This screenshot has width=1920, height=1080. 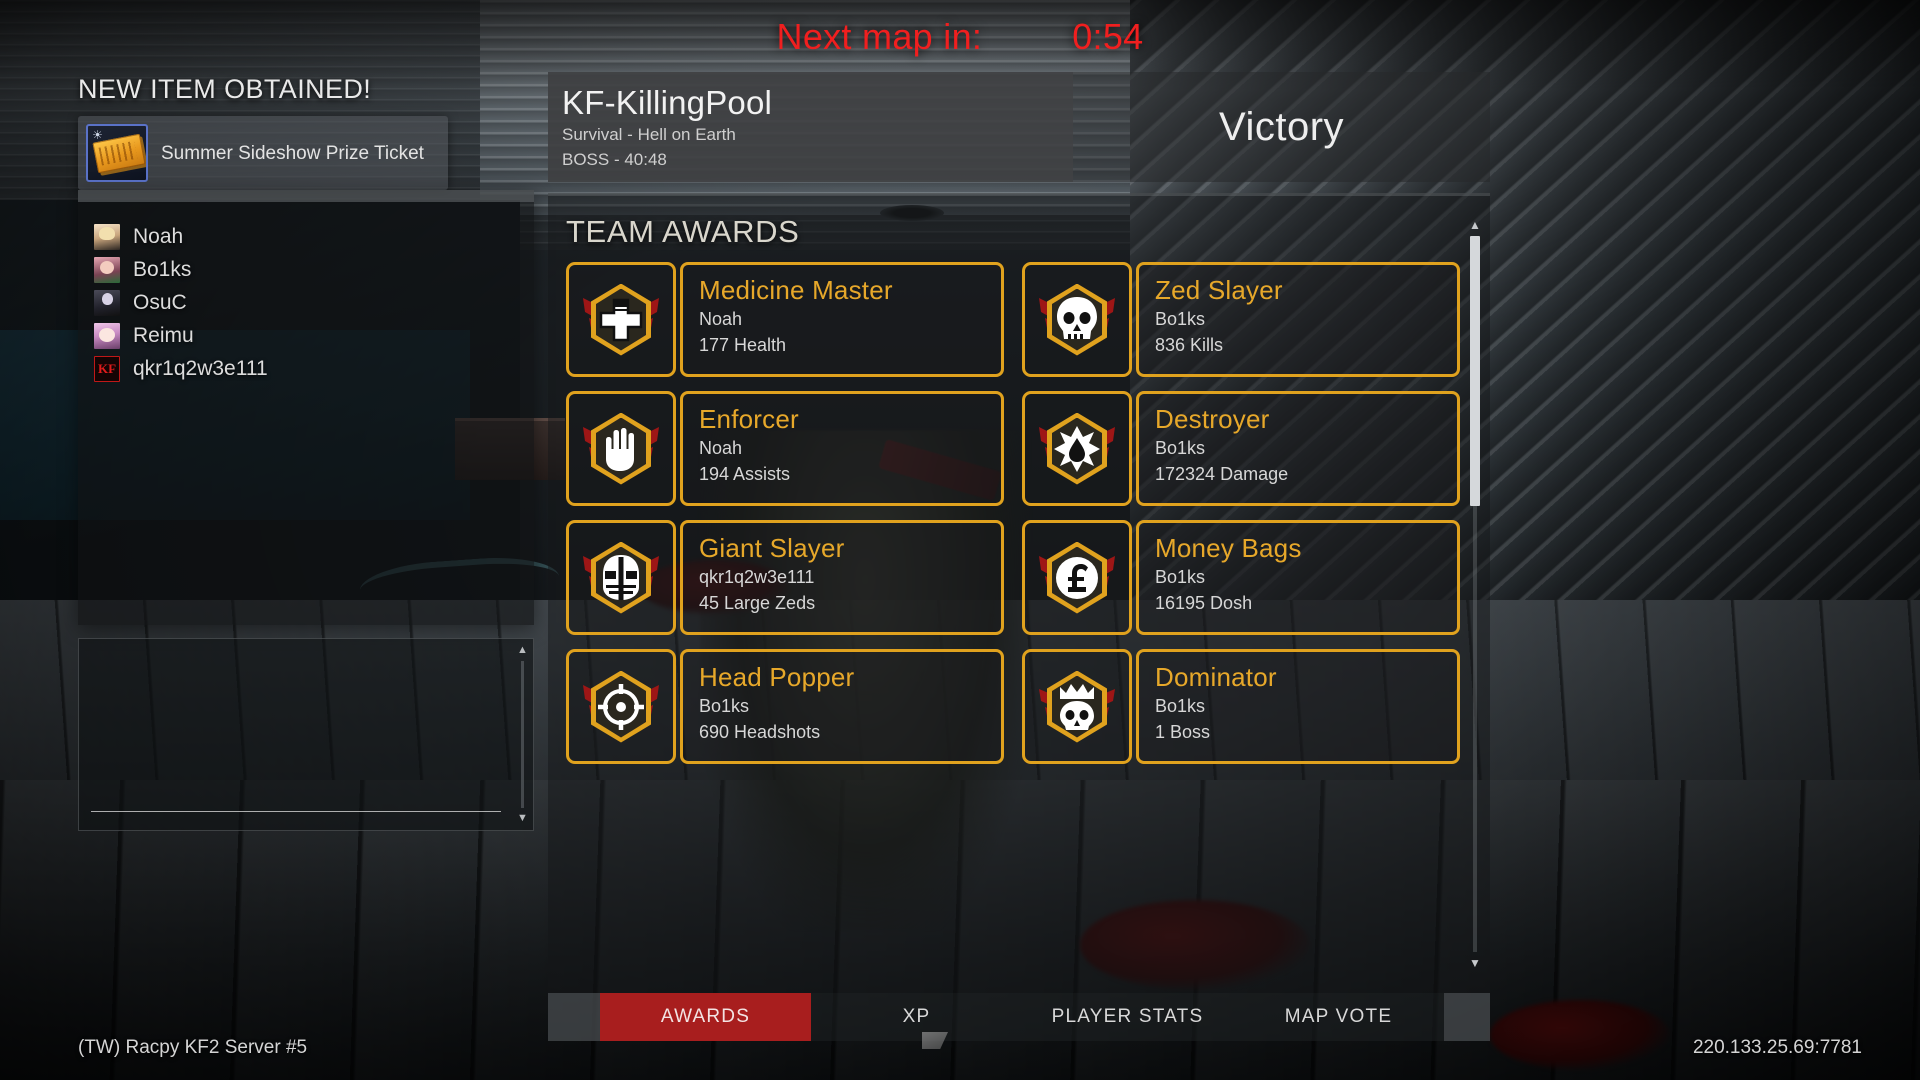 What do you see at coordinates (306, 302) in the screenshot?
I see `list-item: OsuC` at bounding box center [306, 302].